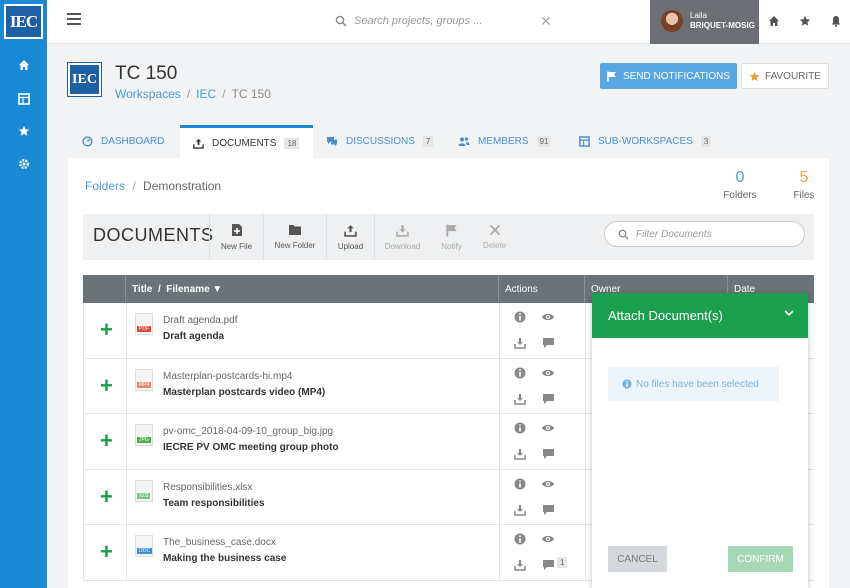  Describe the element at coordinates (244, 392) in the screenshot. I see `file-title: Masterplan postcards video (MP4)` at that location.